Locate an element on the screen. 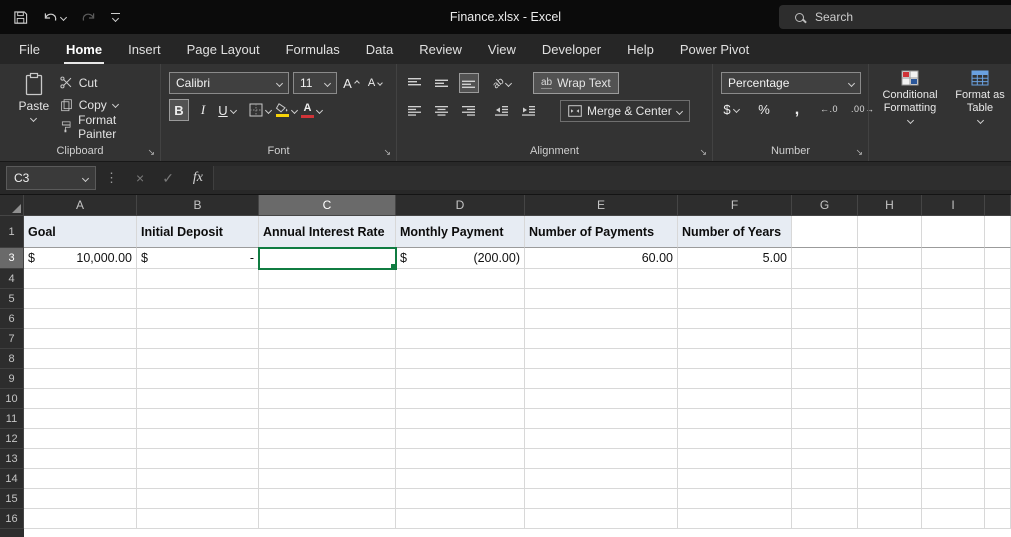 The image size is (1011, 537). cell-j1 is located at coordinates (998, 232).